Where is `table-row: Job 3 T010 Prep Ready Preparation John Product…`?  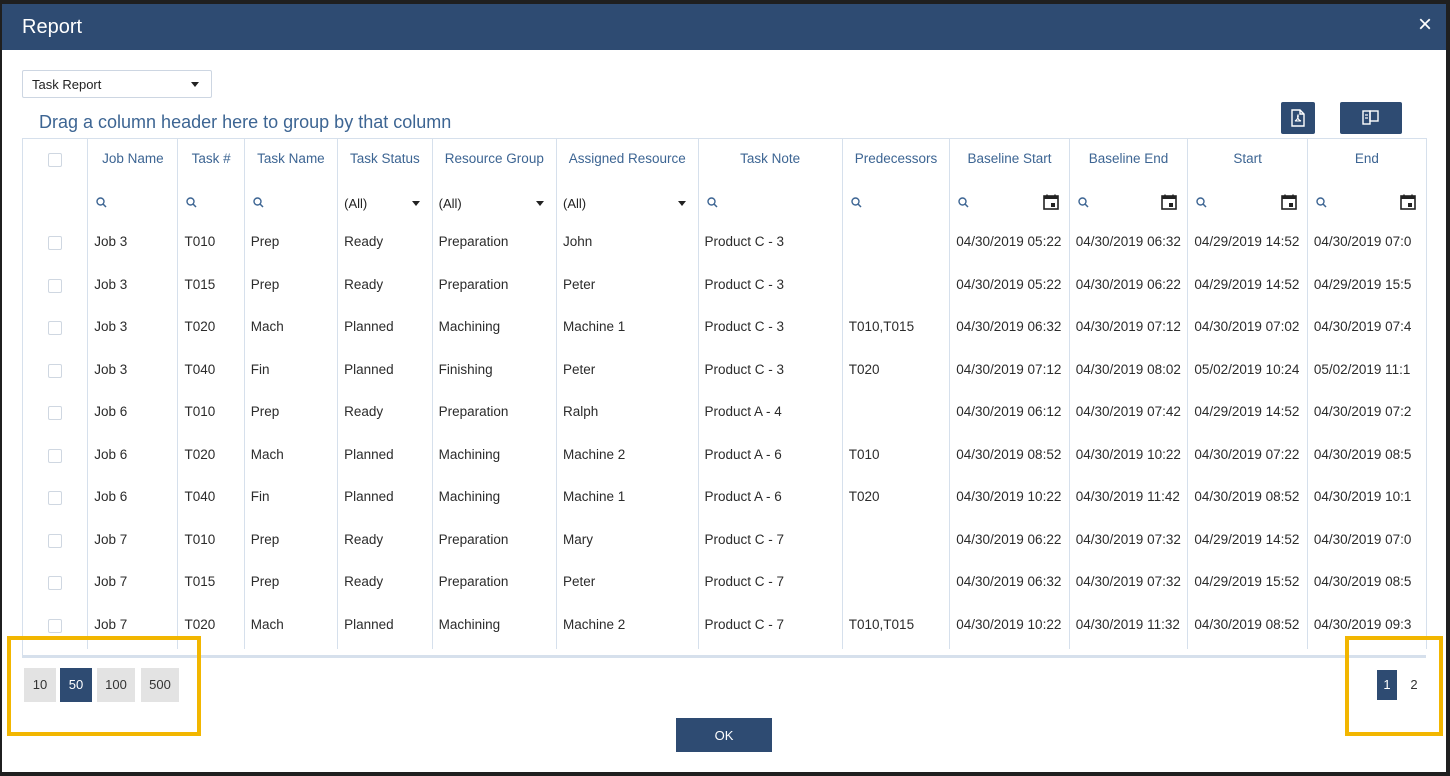
table-row: Job 3 T010 Prep Ready Preparation John Product… is located at coordinates (725, 245).